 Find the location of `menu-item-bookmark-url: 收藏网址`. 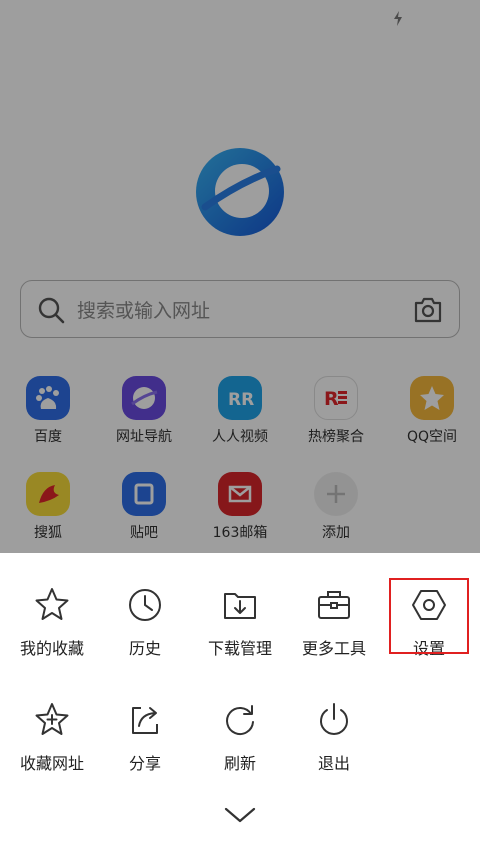

menu-item-bookmark-url: 收藏网址 is located at coordinates (52, 737).